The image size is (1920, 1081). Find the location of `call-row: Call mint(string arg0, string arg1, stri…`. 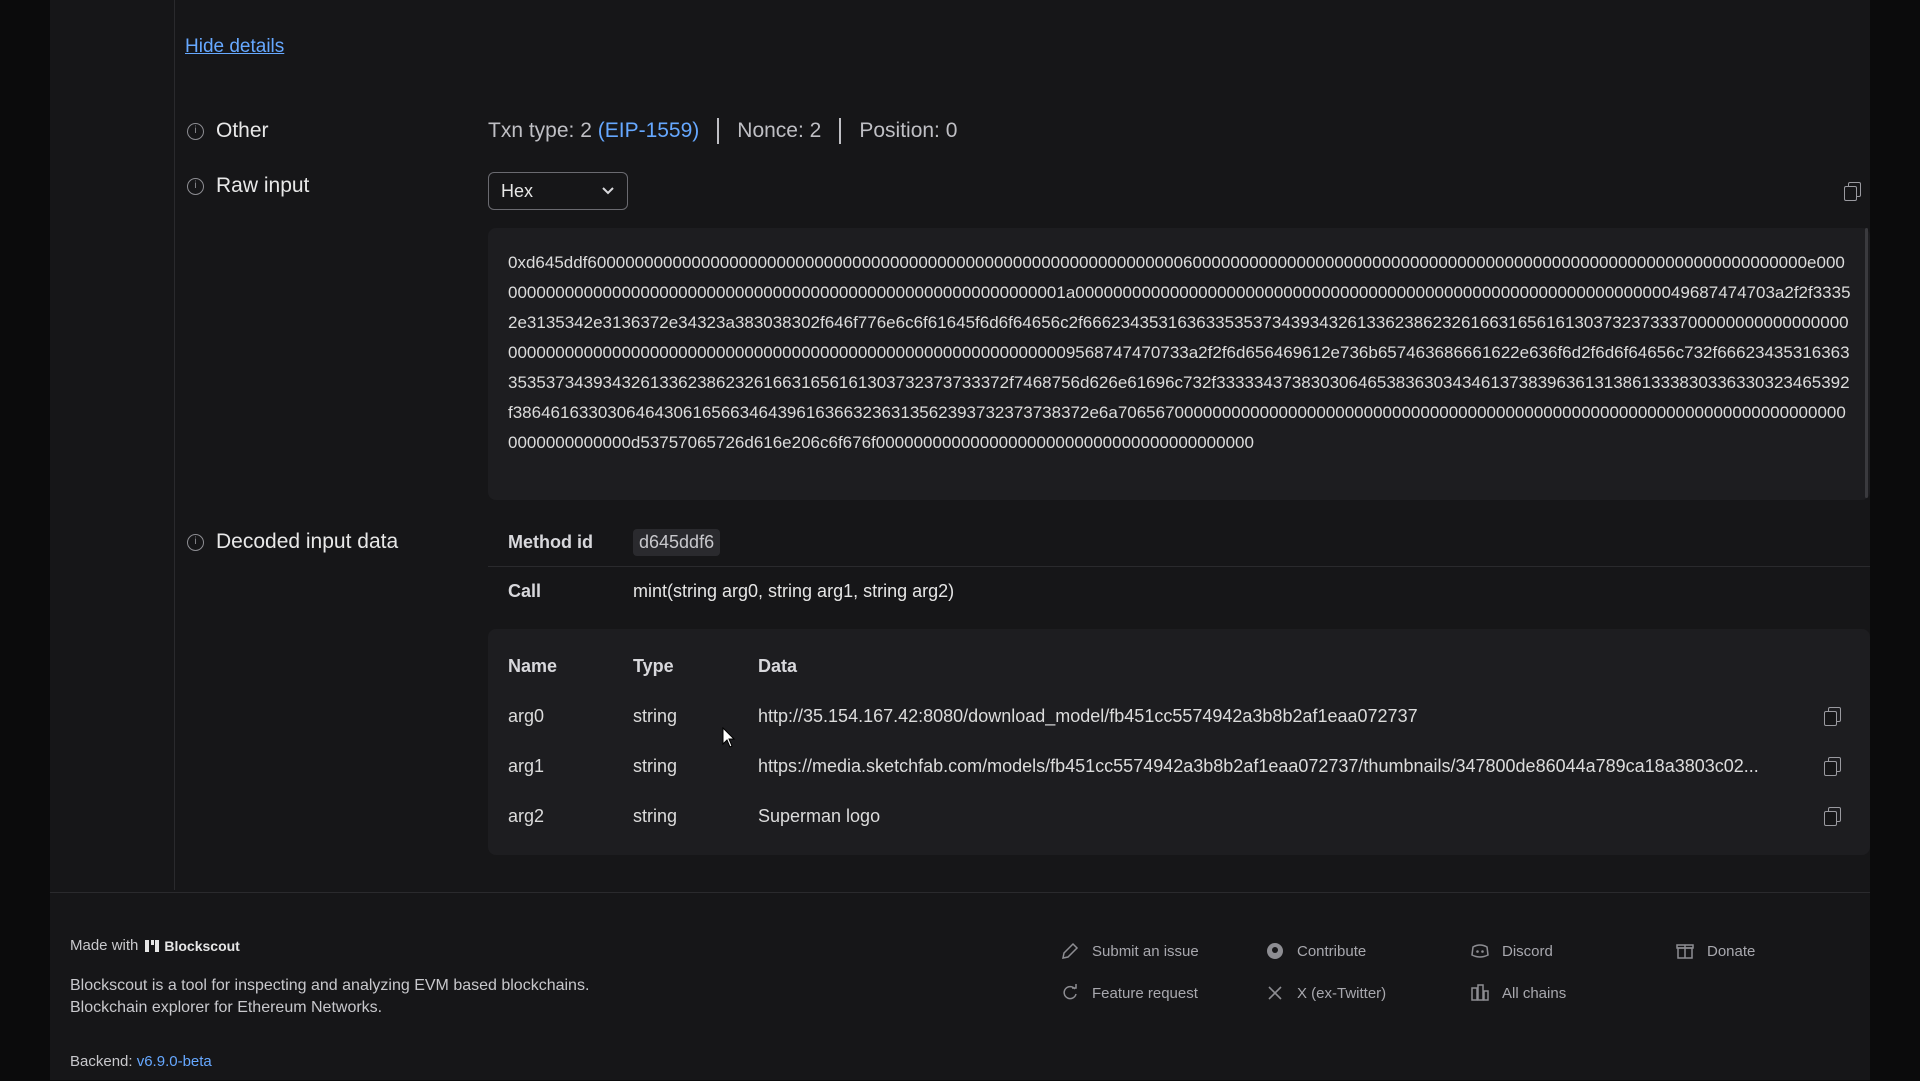

call-row: Call mint(string arg0, string arg1, stri… is located at coordinates (1179, 591).